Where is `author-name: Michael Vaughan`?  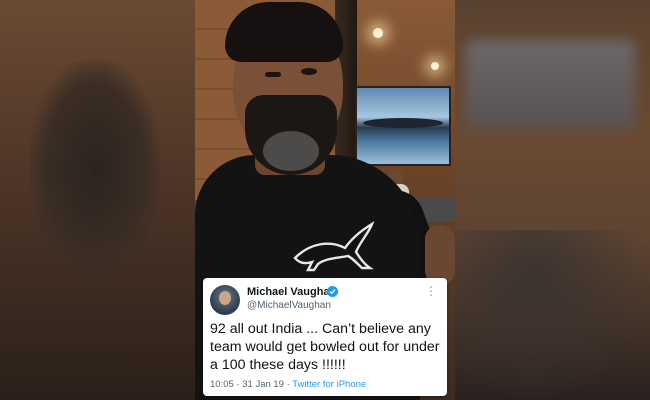
author-name: Michael Vaughan is located at coordinates (291, 292).